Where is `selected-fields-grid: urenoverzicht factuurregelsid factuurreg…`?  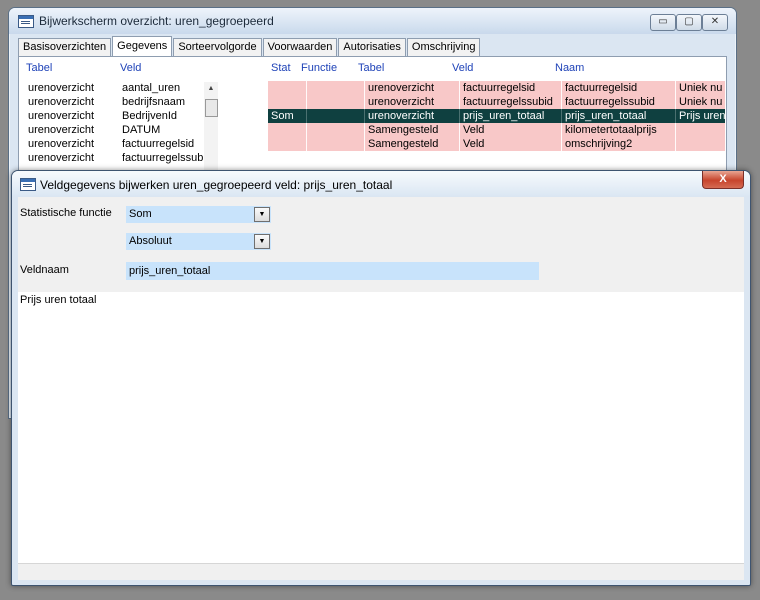 selected-fields-grid: urenoverzicht factuurregelsid factuurreg… is located at coordinates (496, 116).